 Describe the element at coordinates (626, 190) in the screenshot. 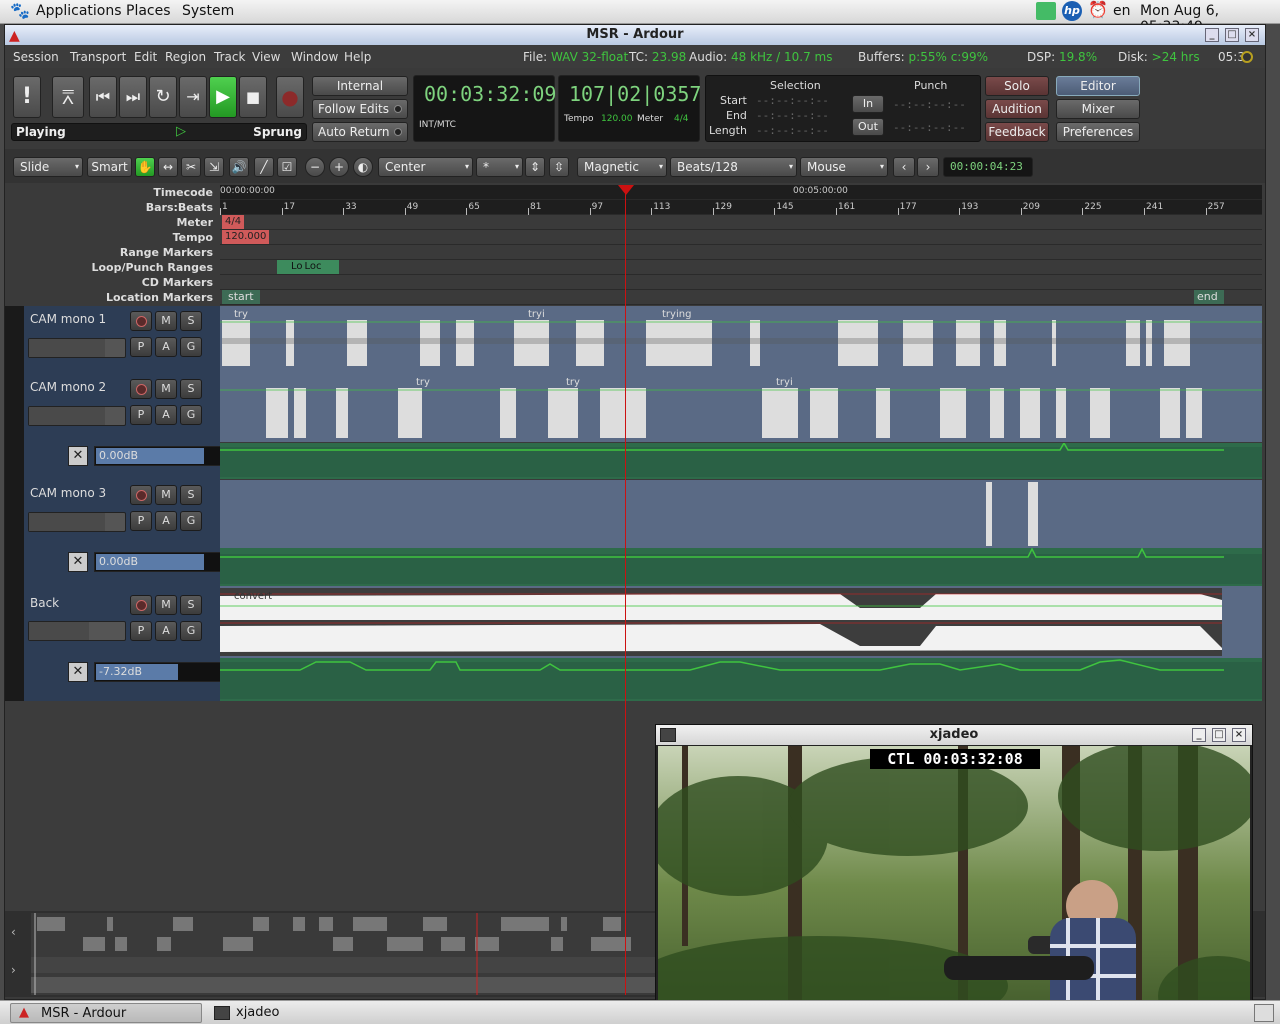

I see `playhead-marker-icon` at that location.